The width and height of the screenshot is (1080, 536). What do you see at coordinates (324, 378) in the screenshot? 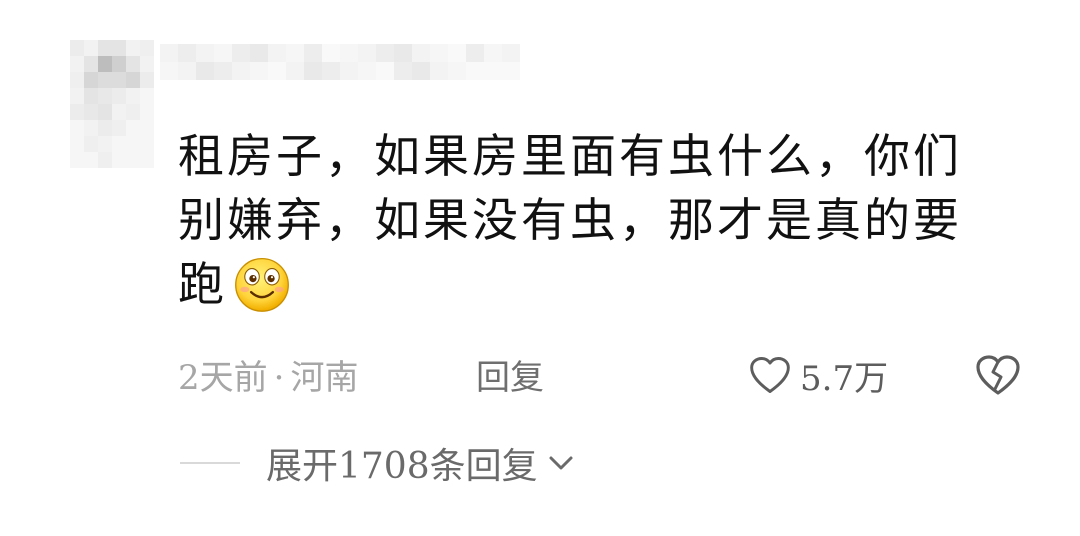
I see `location: 河南` at bounding box center [324, 378].